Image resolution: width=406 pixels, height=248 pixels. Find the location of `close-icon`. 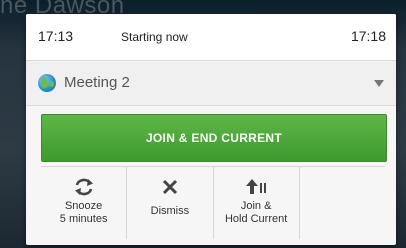

close-icon is located at coordinates (169, 187).